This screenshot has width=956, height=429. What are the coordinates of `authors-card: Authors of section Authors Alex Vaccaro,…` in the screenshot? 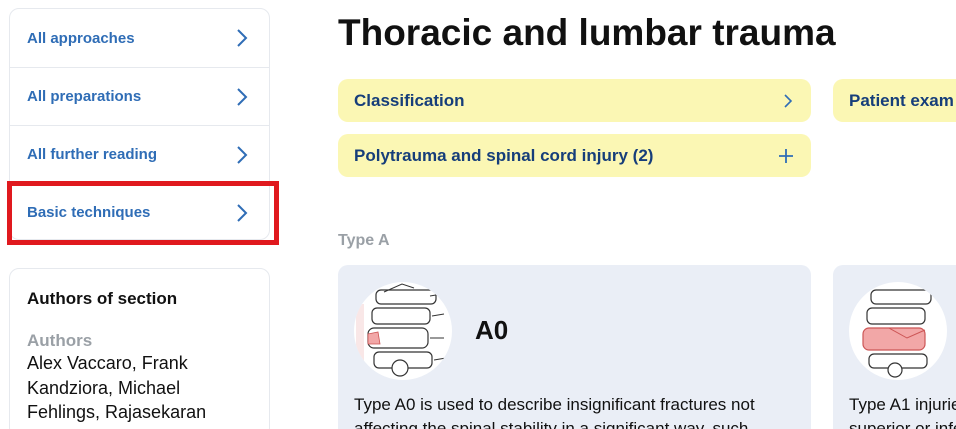 It's located at (139, 348).